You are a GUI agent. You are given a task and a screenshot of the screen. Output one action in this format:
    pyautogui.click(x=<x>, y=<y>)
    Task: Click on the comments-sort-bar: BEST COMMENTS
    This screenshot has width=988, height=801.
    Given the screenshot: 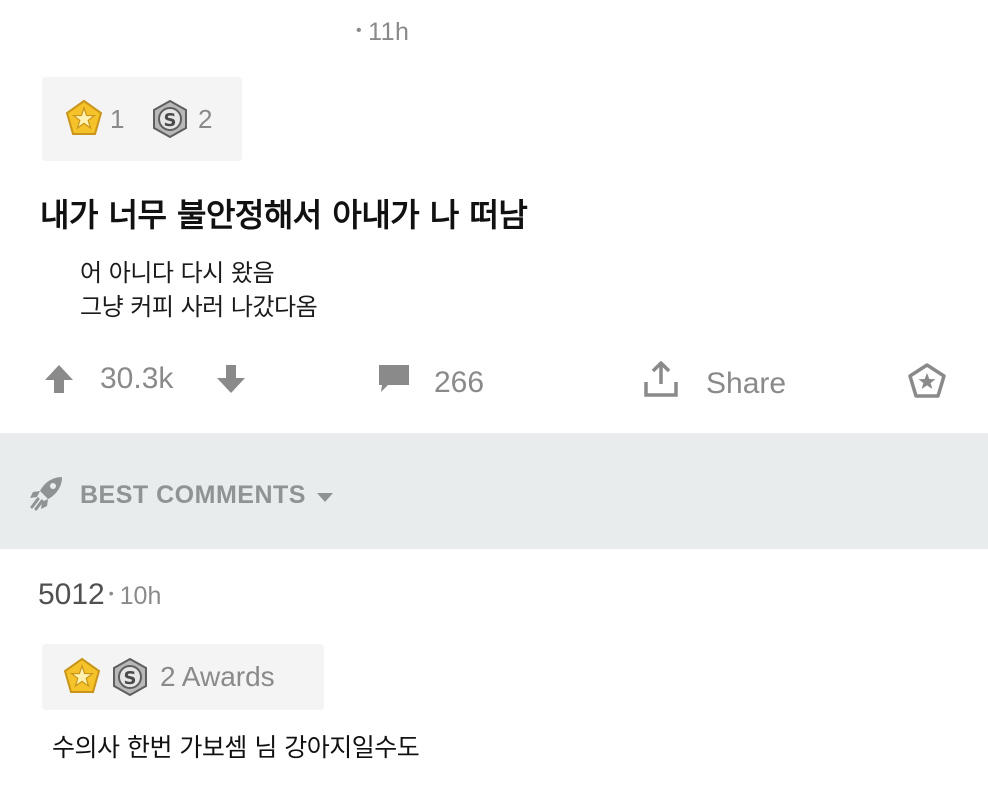 What is the action you would take?
    pyautogui.click(x=494, y=491)
    